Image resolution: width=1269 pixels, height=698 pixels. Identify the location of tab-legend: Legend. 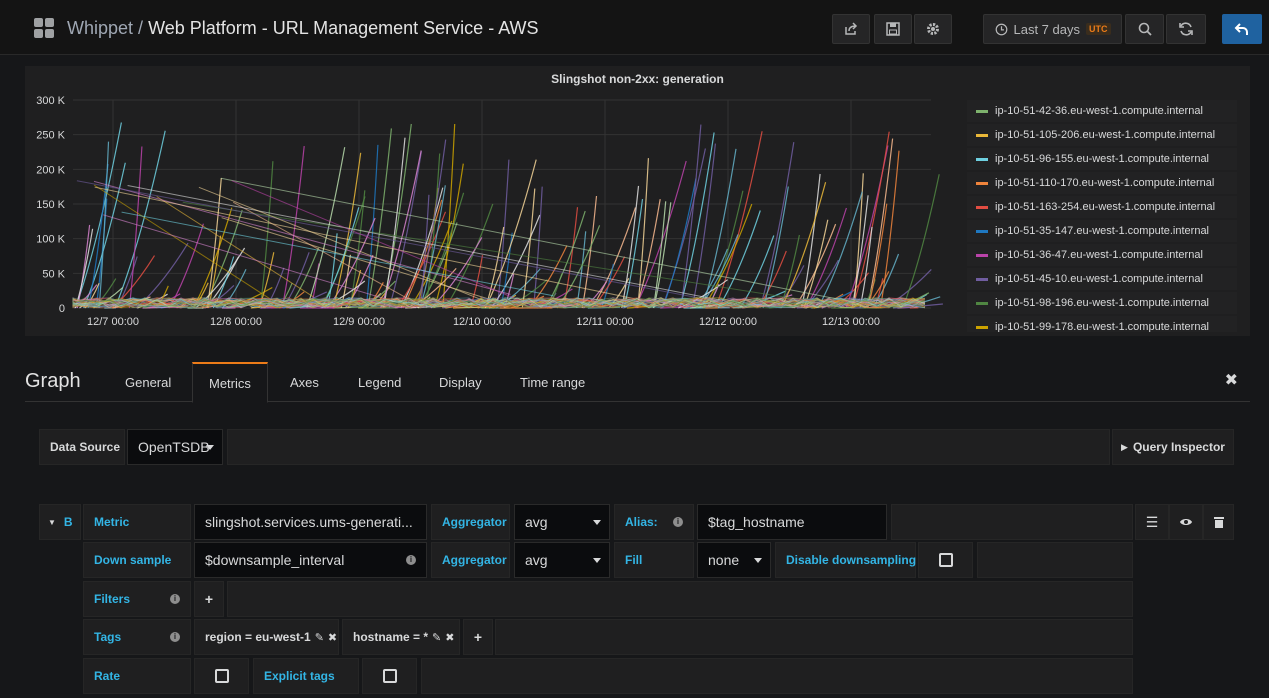
(379, 382).